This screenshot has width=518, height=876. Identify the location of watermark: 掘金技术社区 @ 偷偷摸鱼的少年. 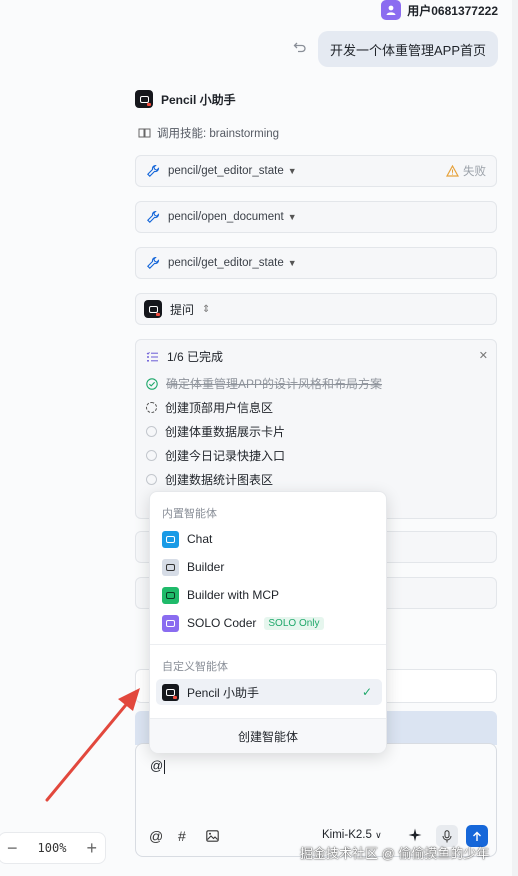
(395, 853).